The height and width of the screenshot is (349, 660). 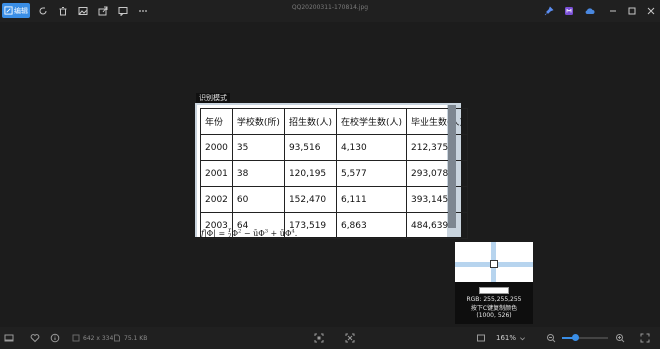 I want to click on zoom-in-button, so click(x=620, y=338).